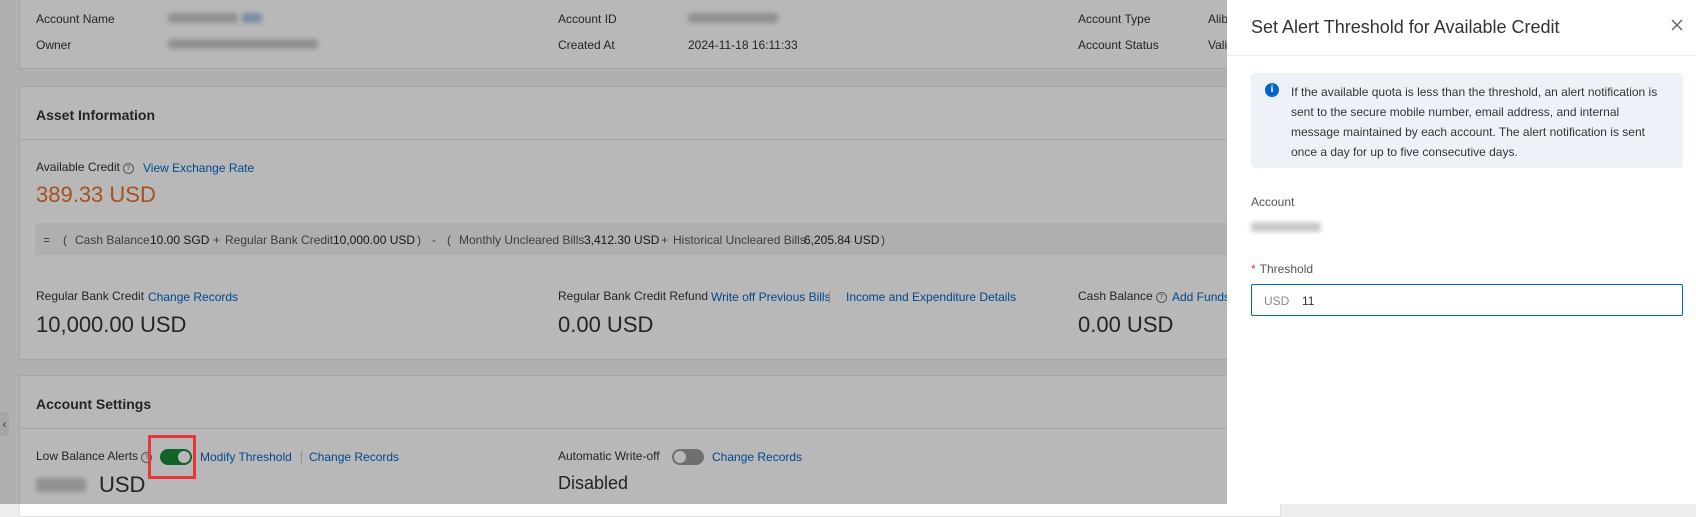  I want to click on threshold-input-value: 11, so click(1308, 301).